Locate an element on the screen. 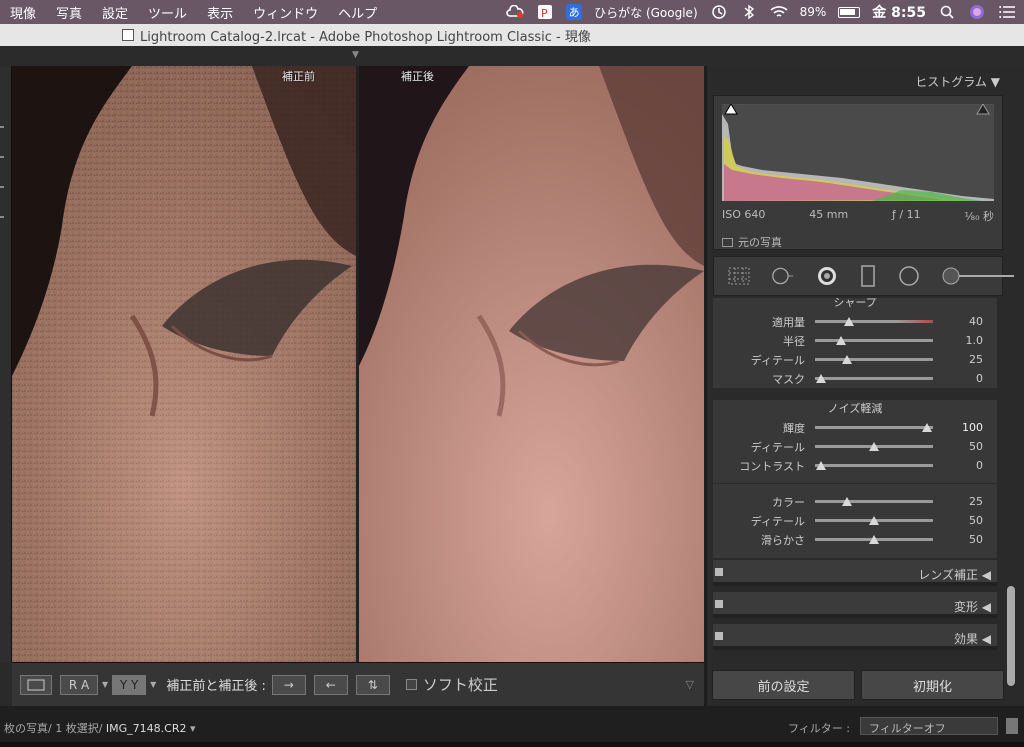 The width and height of the screenshot is (1024, 747). original-photo-checkbox is located at coordinates (727, 242).